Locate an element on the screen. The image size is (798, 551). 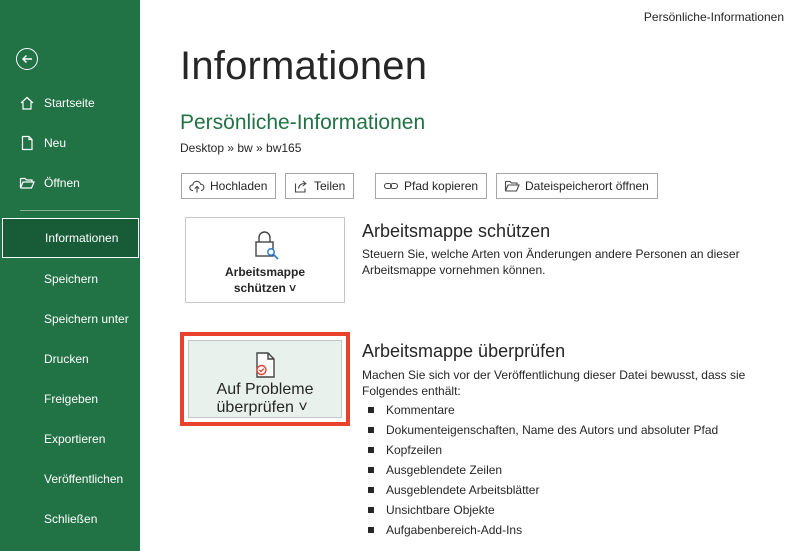
folder-icon is located at coordinates (512, 186).